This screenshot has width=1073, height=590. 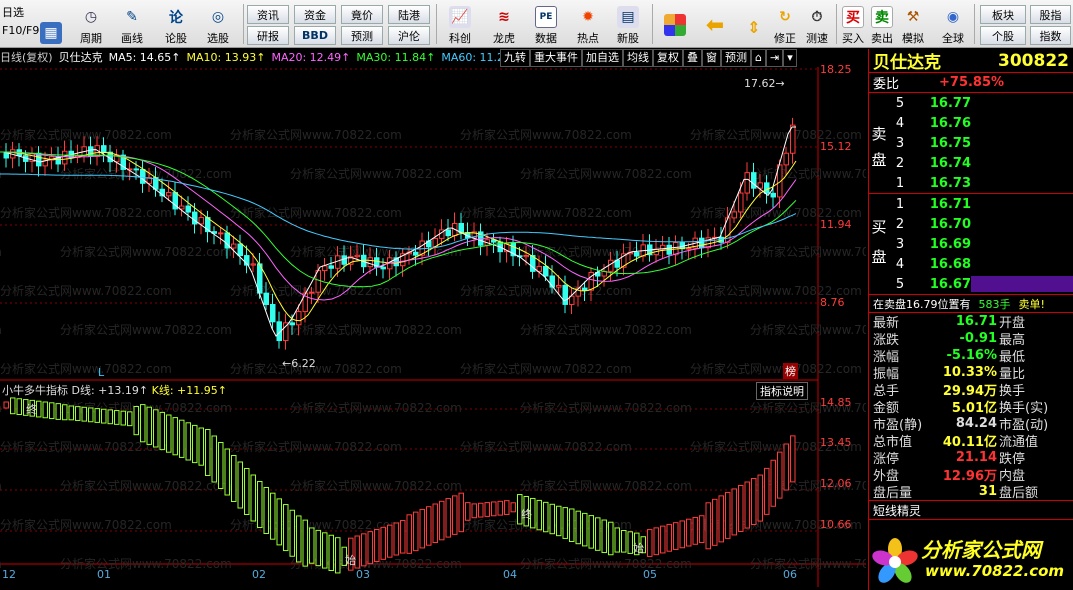 I want to click on research-button: 研报, so click(x=268, y=35).